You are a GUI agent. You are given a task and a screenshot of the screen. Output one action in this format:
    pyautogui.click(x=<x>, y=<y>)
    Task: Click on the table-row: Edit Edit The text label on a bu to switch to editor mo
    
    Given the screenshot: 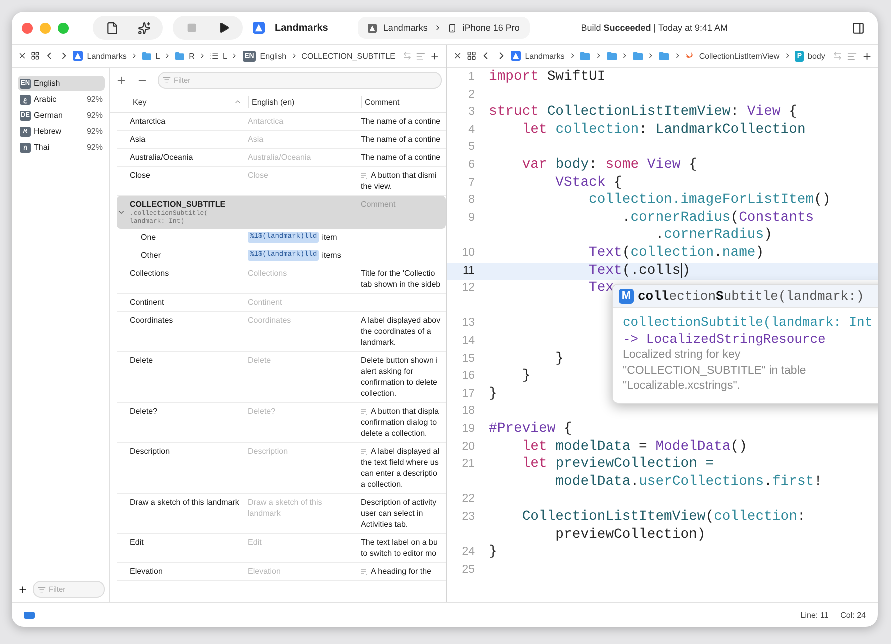 What is the action you would take?
    pyautogui.click(x=281, y=548)
    